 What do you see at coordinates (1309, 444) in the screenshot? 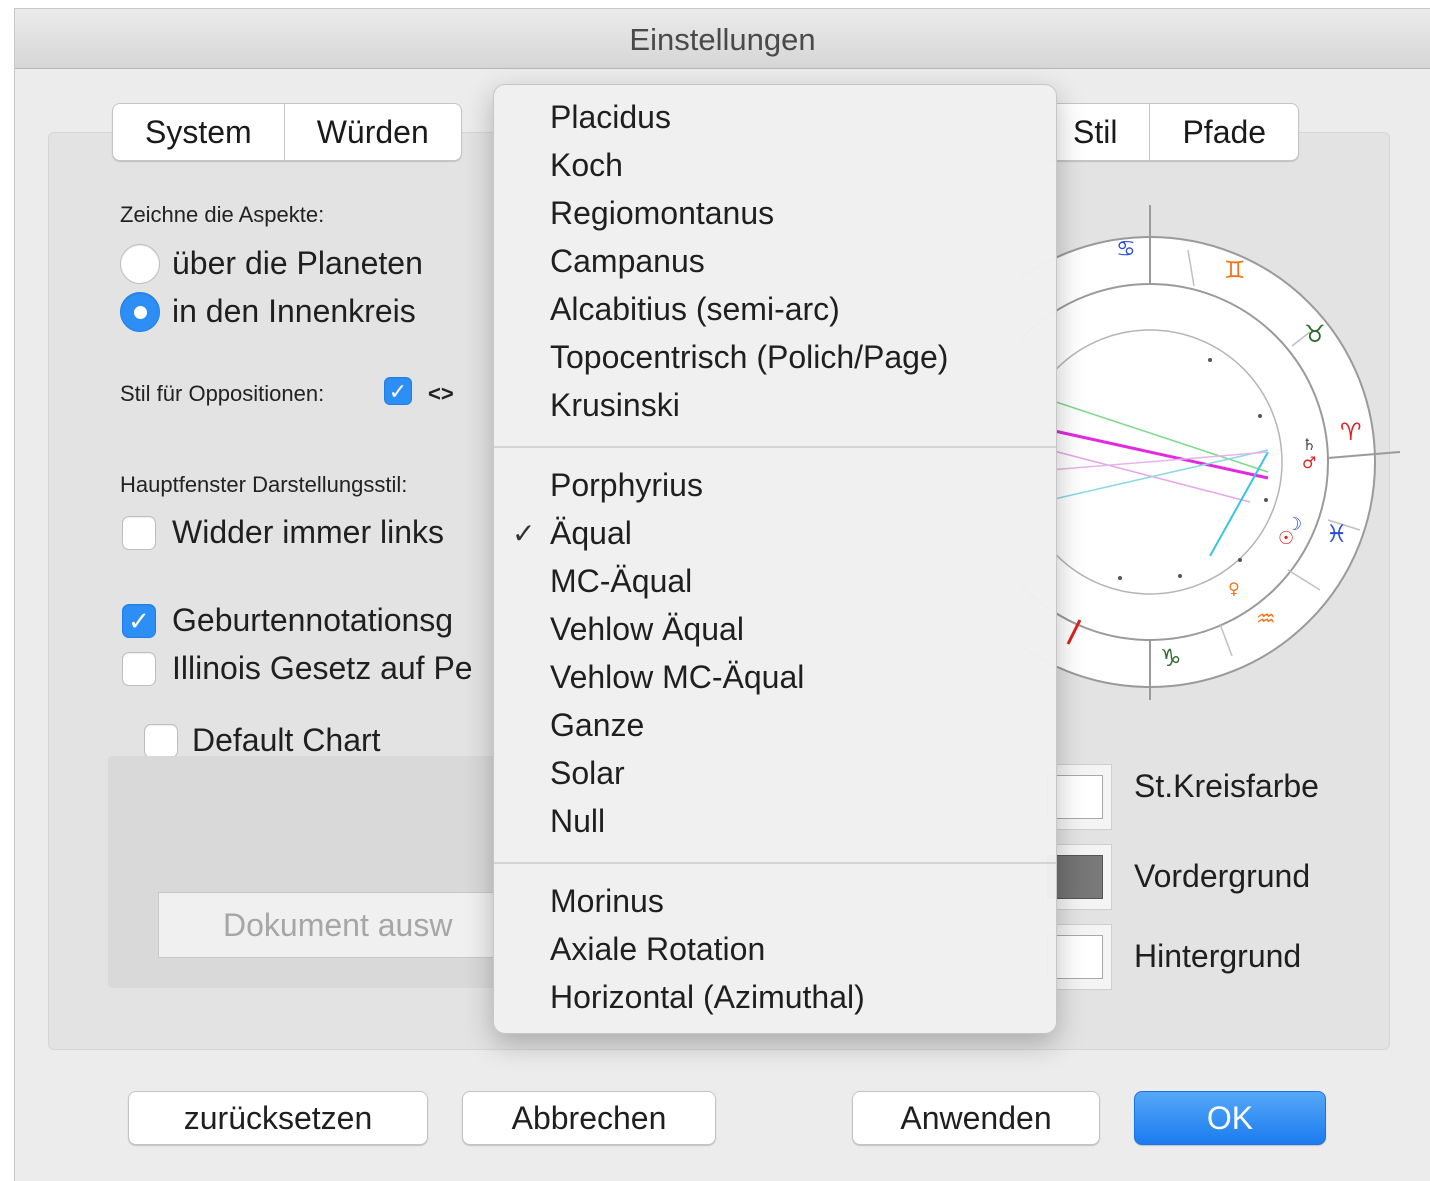
I see `saturn-icon: ♄` at bounding box center [1309, 444].